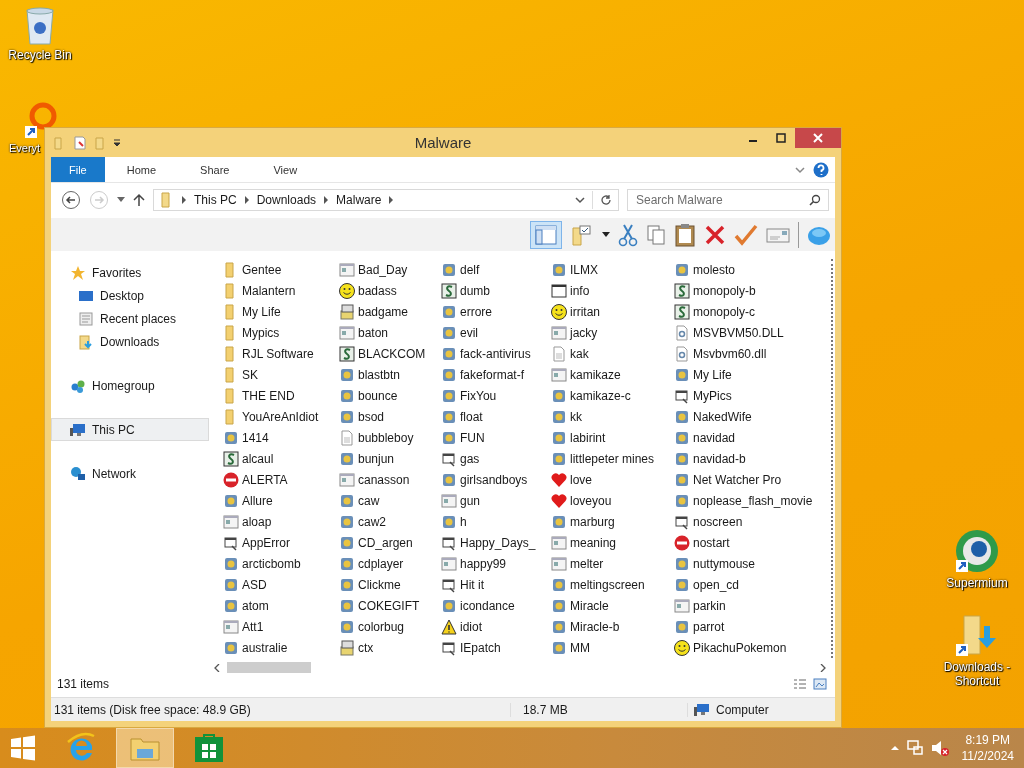 Image resolution: width=1024 pixels, height=768 pixels. Describe the element at coordinates (496, 563) in the screenshot. I see `file-item: happy99` at that location.